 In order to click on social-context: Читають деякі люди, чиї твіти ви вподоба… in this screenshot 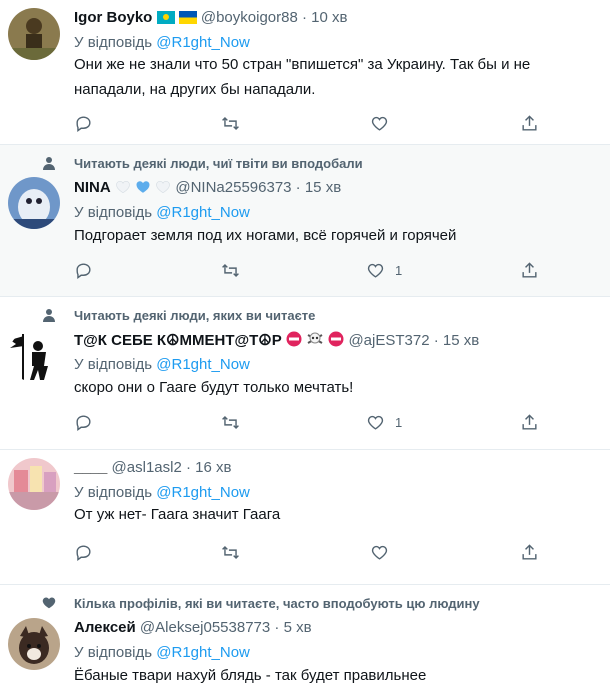, I will do `click(218, 163)`.